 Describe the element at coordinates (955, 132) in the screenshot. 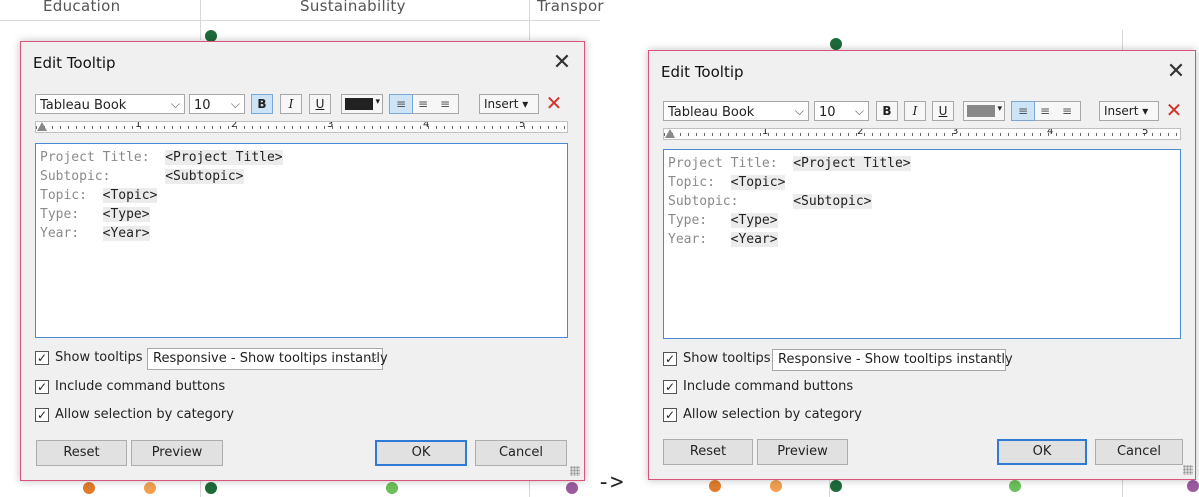

I see `ruler-number: 3` at that location.